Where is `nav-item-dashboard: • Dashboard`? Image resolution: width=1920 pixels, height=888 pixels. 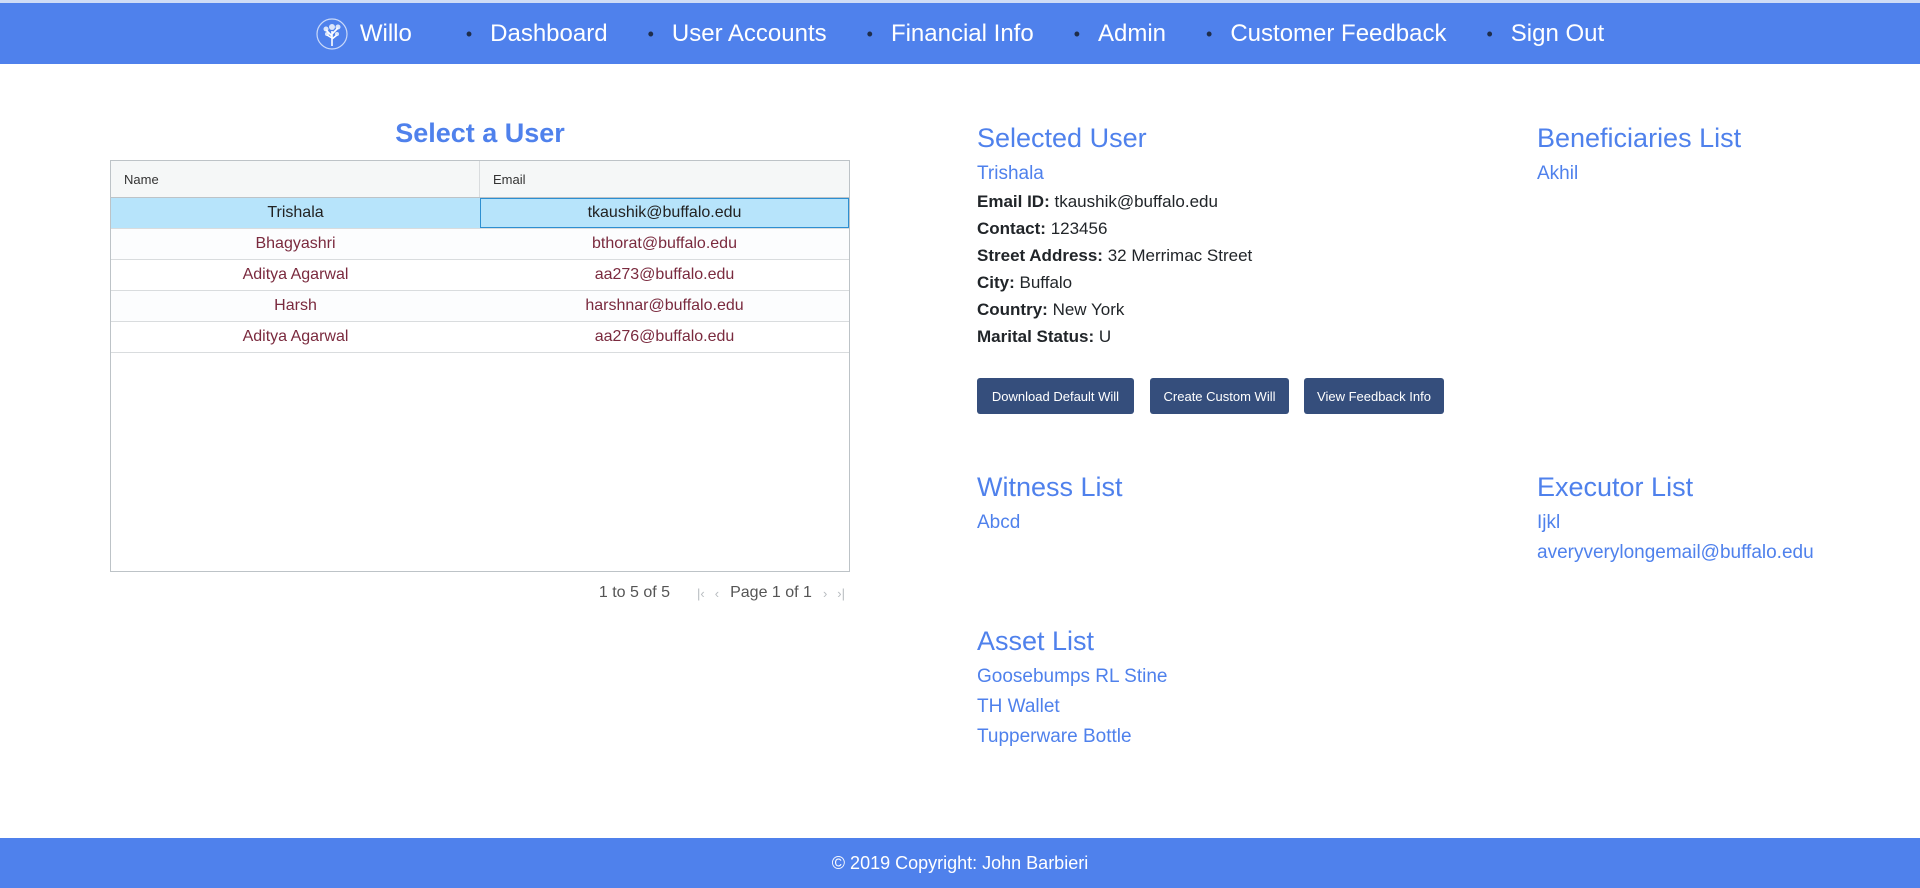
nav-item-dashboard: • Dashboard is located at coordinates (537, 34).